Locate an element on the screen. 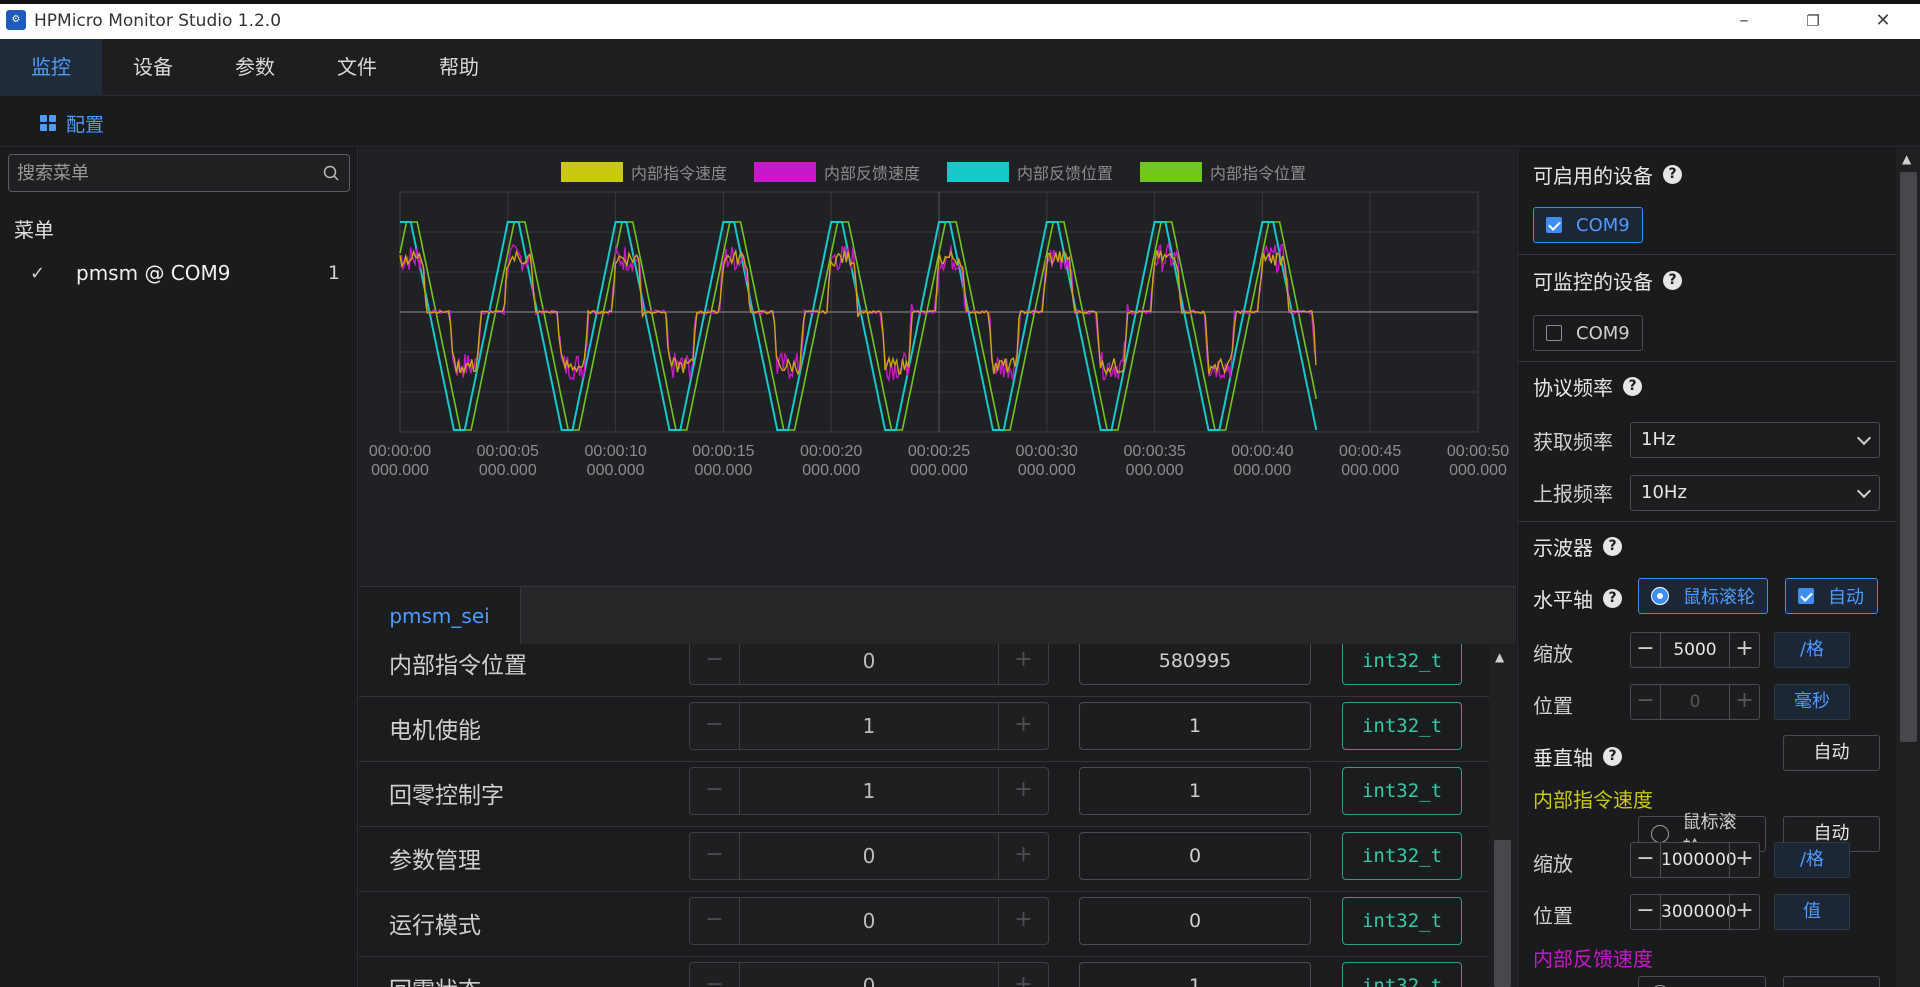 This screenshot has height=987, width=1920. v-pos-unit-button: 值 is located at coordinates (1812, 912).